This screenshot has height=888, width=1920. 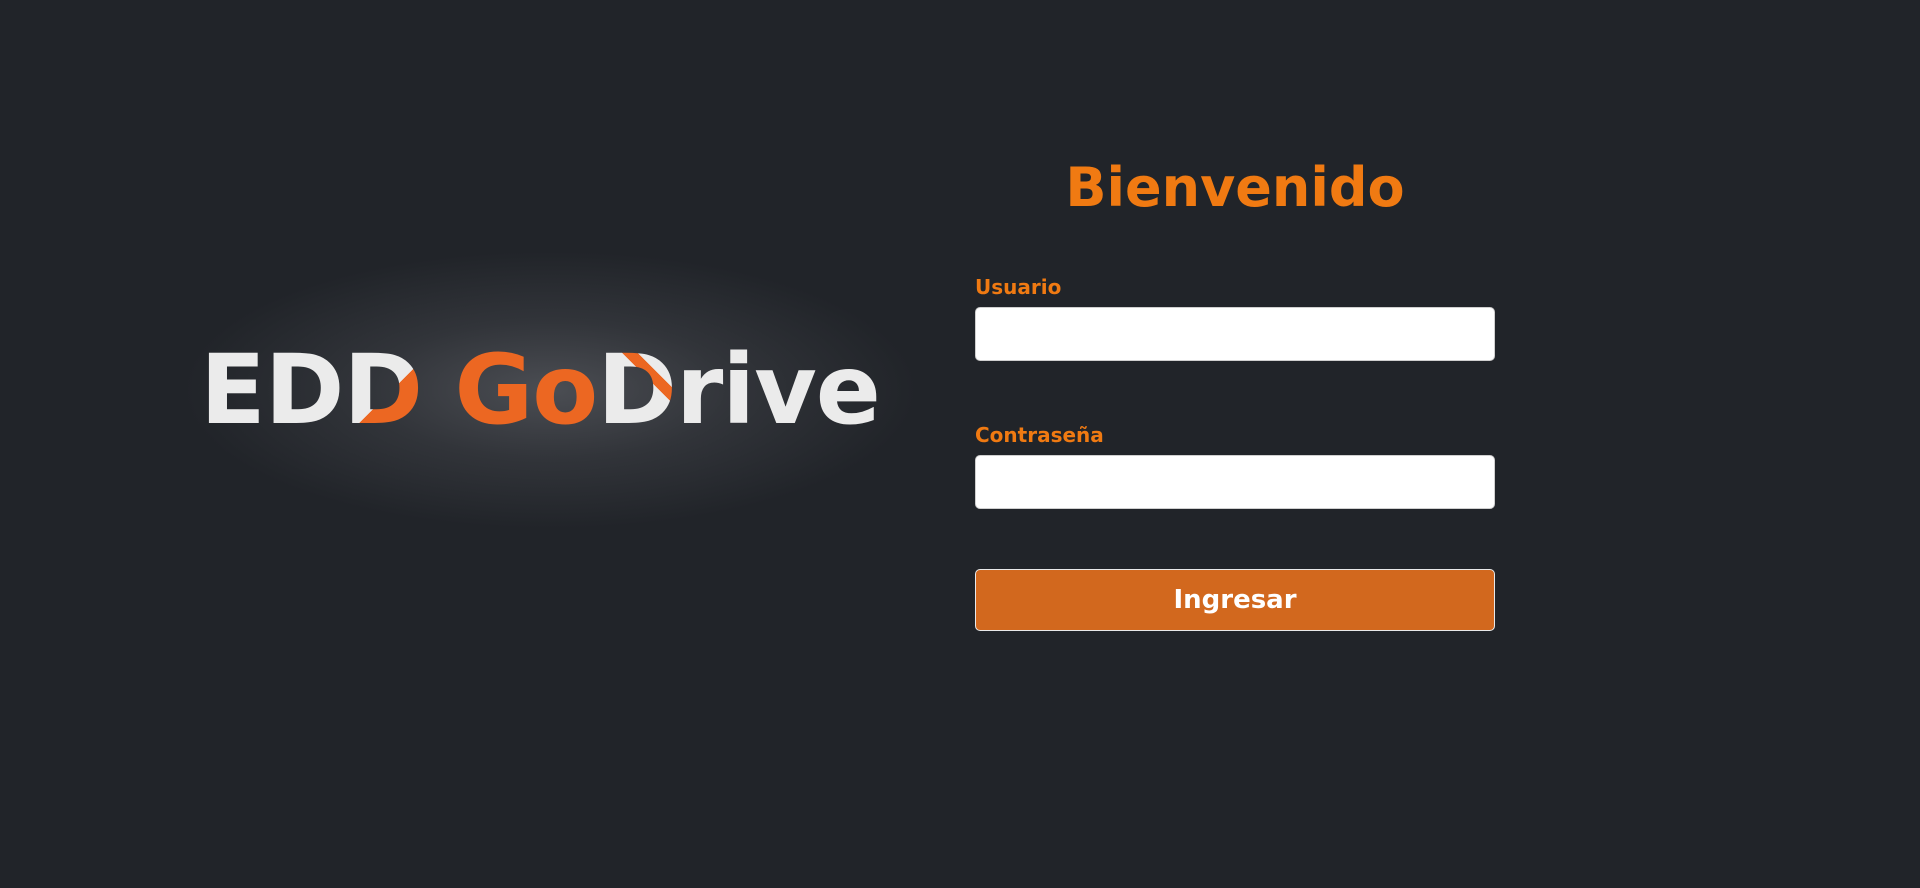 What do you see at coordinates (1039, 435) in the screenshot?
I see `password-label: Contraseña` at bounding box center [1039, 435].